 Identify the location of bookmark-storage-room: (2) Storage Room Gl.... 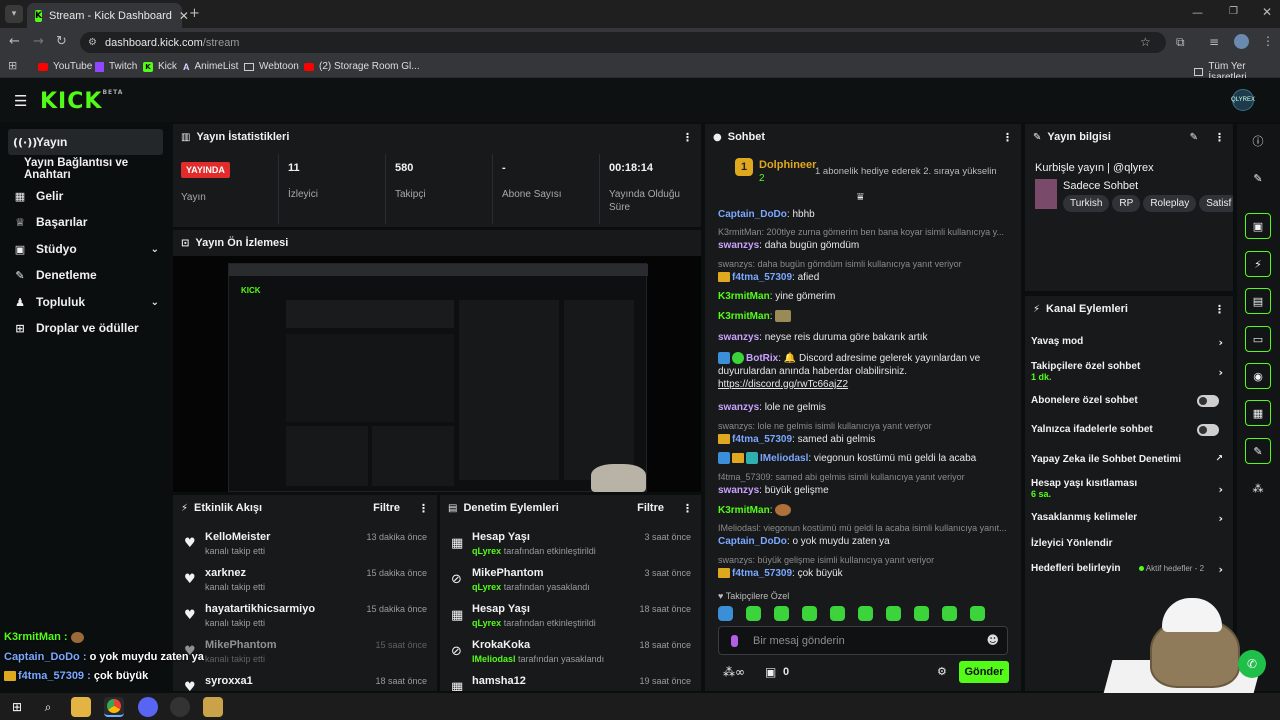
(362, 66).